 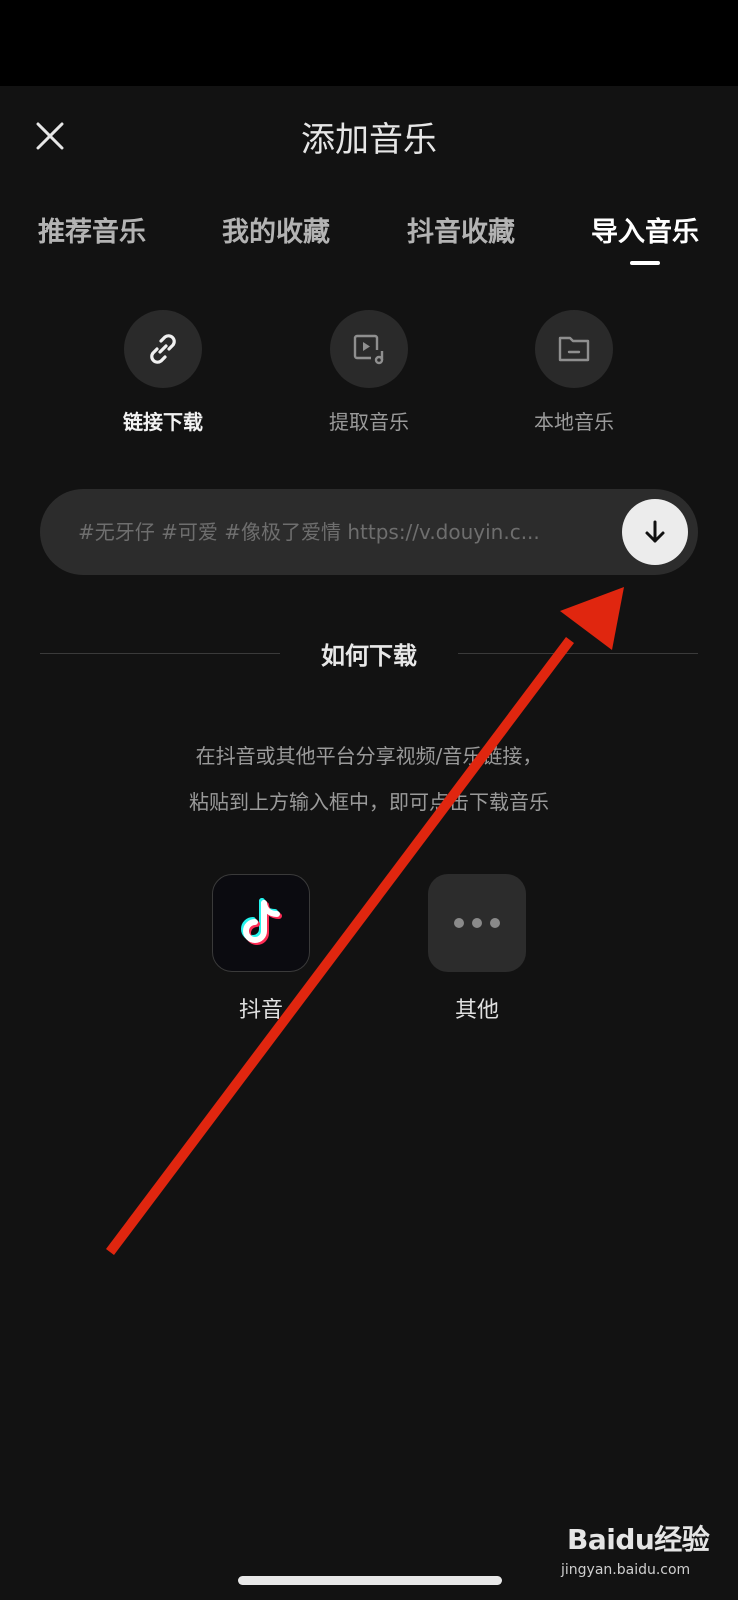 I want to click on active-tab-indicator, so click(x=645, y=263).